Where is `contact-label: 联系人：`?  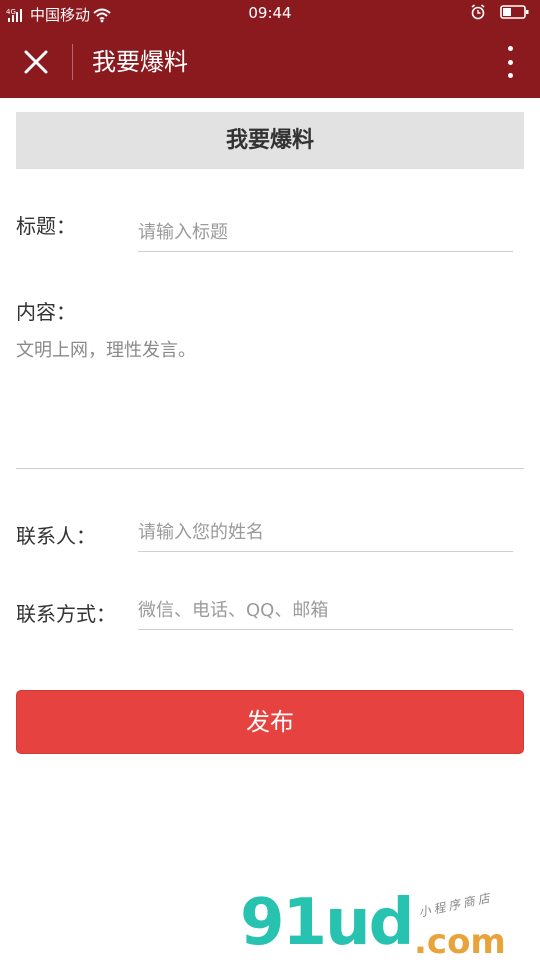 contact-label: 联系人： is located at coordinates (56, 536).